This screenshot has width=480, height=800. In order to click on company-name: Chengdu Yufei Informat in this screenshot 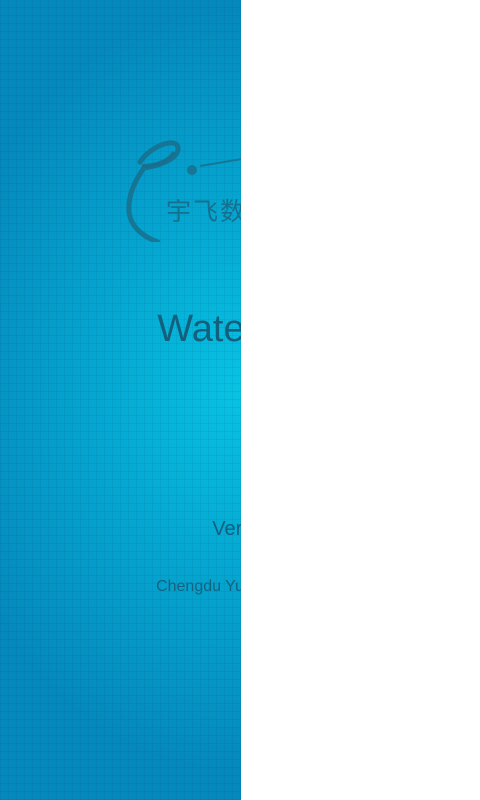, I will do `click(198, 586)`.